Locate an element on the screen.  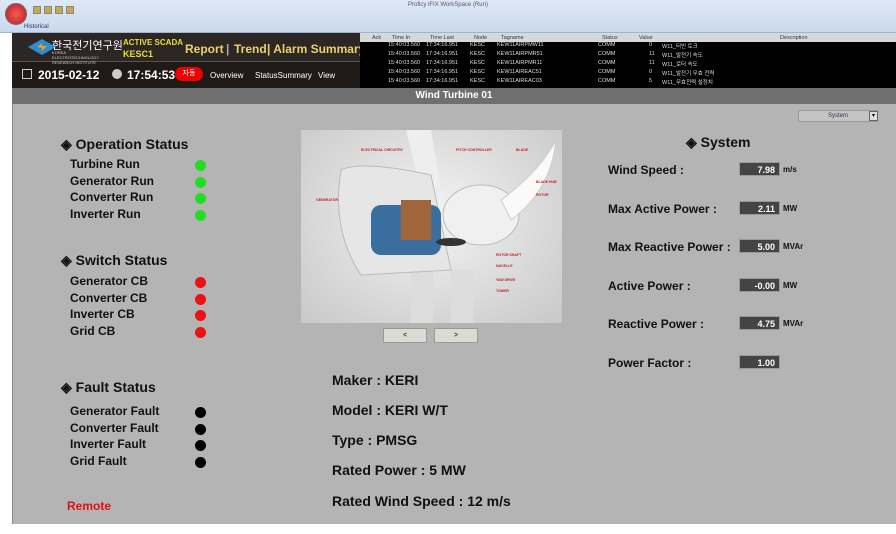
system-unit: m/s is located at coordinates (790, 169).